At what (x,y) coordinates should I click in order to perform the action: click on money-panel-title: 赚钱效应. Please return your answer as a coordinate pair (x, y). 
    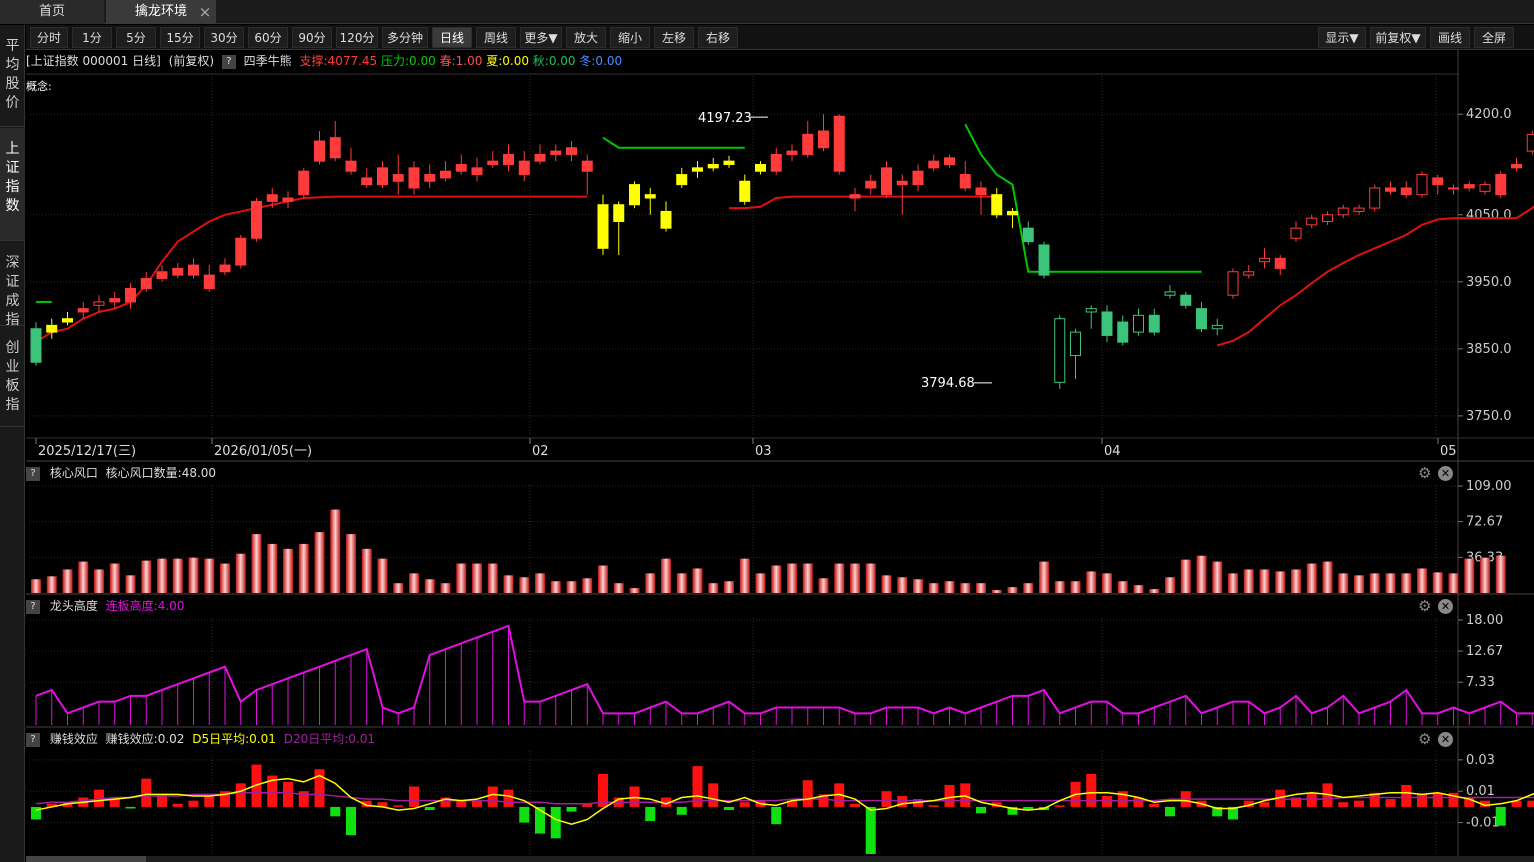
    Looking at the image, I should click on (73, 739).